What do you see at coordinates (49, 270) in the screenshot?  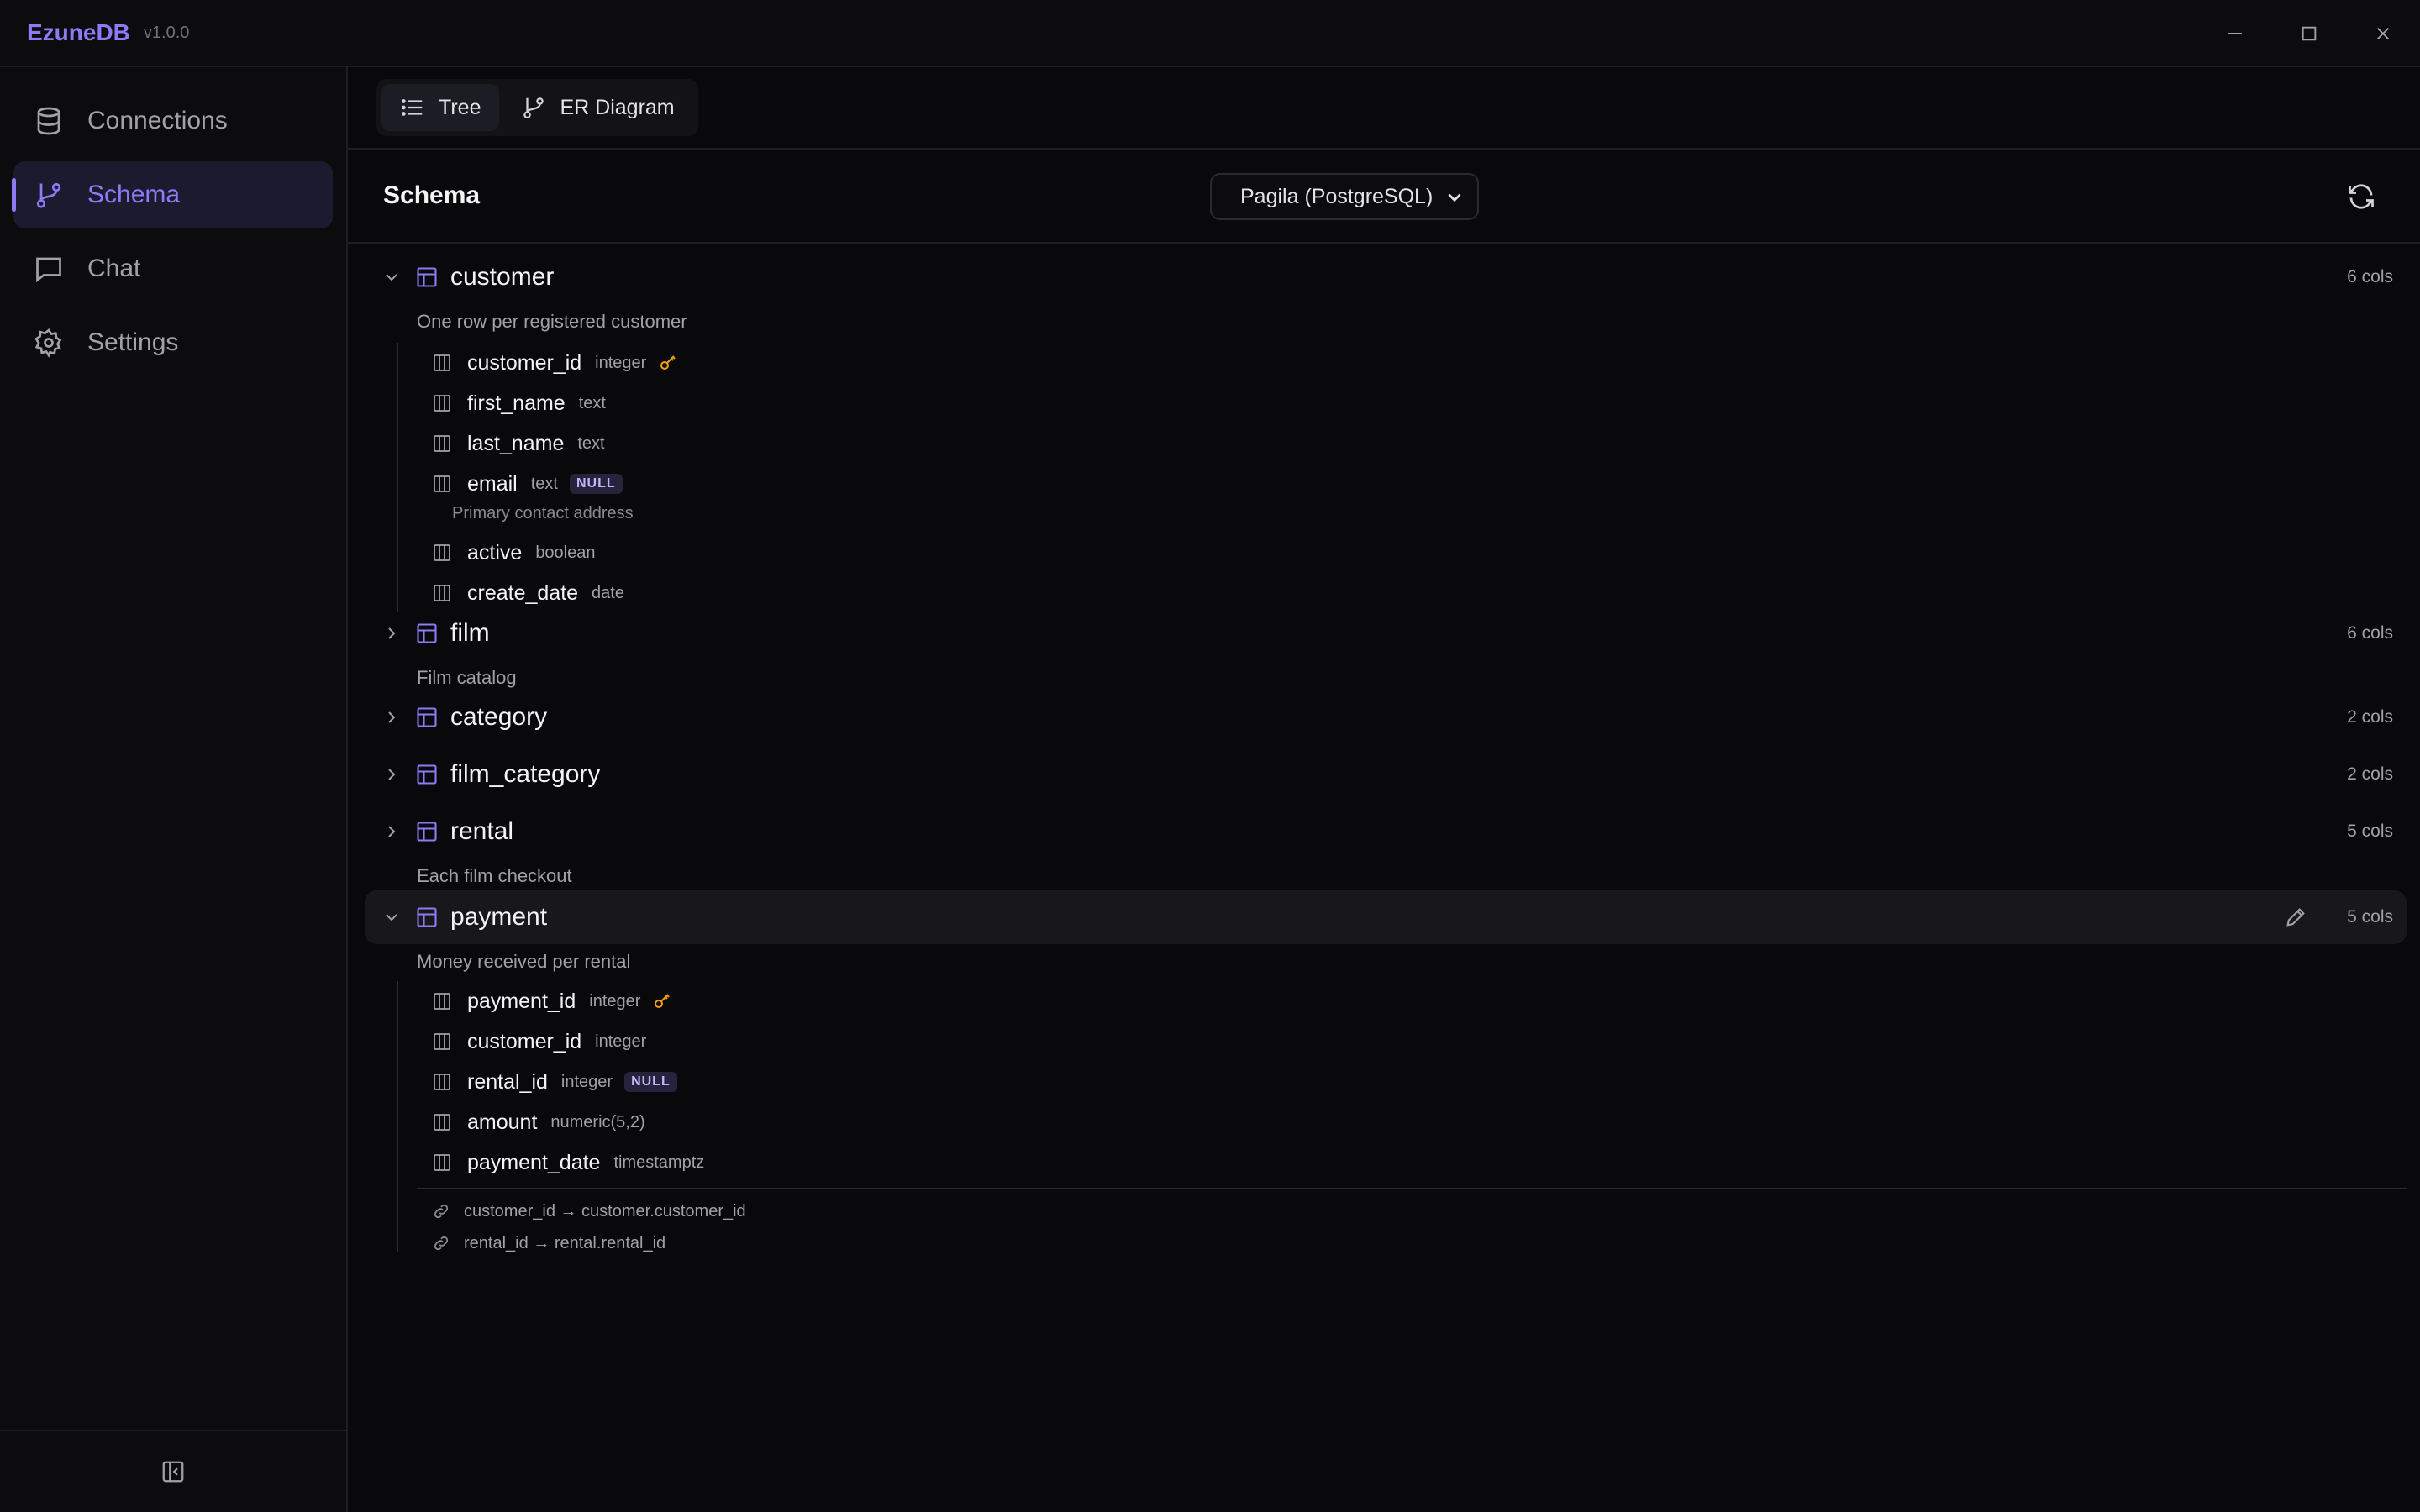 I see `chat-icon` at bounding box center [49, 270].